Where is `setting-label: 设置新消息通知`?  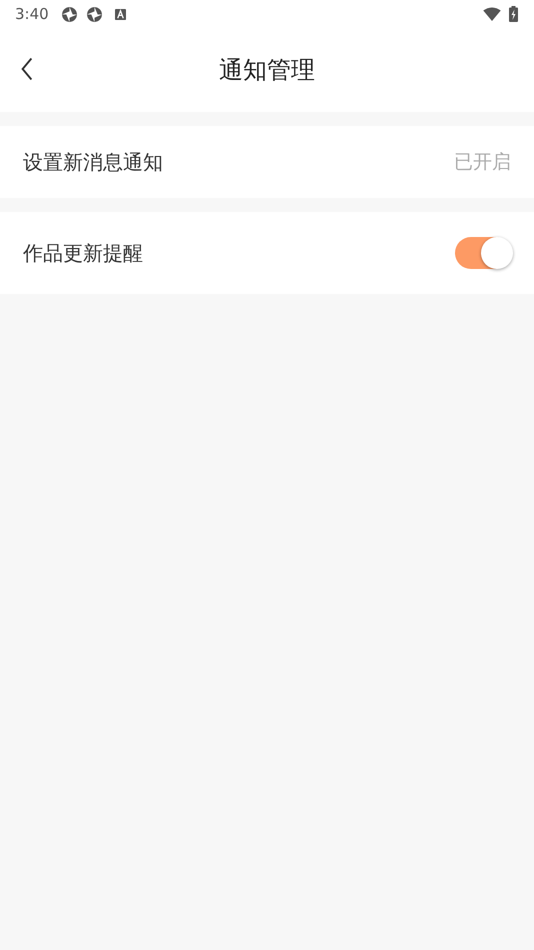 setting-label: 设置新消息通知 is located at coordinates (93, 162).